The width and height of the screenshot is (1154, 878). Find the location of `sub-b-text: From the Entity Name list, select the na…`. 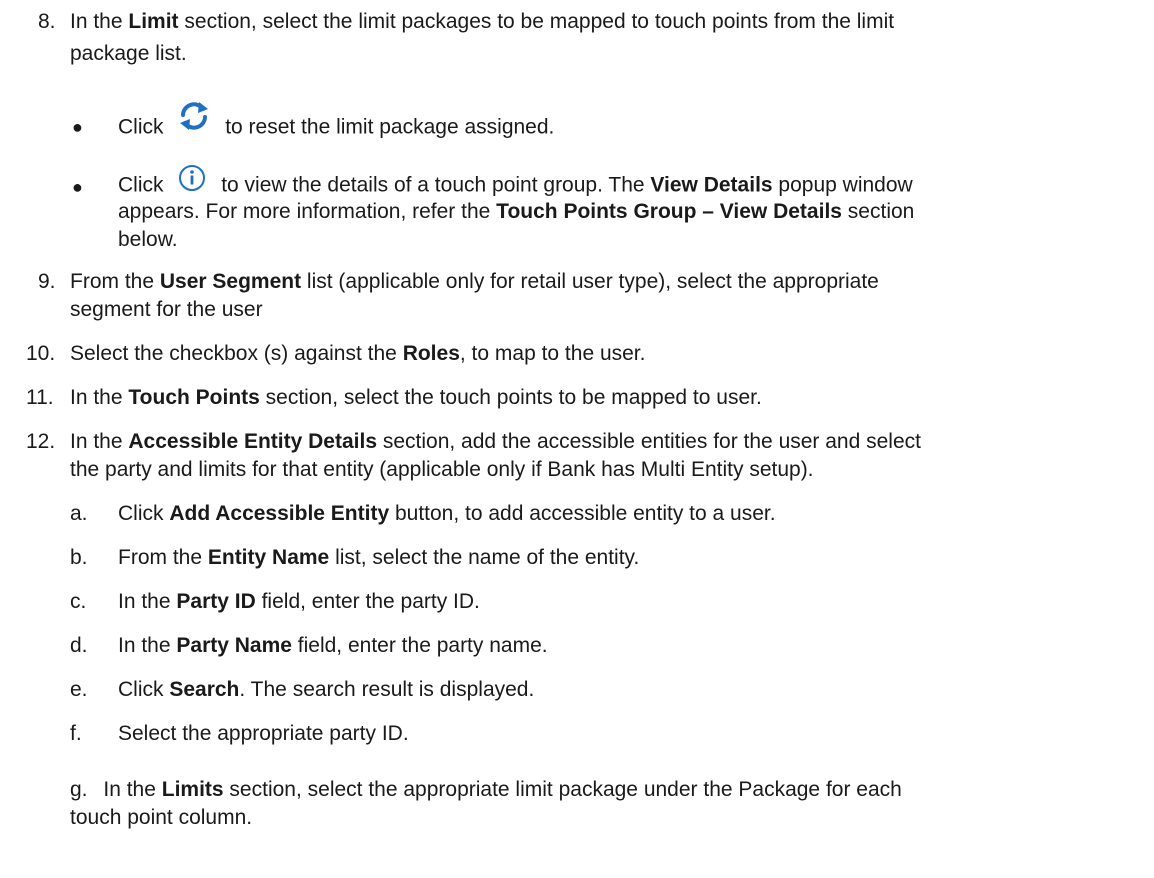

sub-b-text: From the Entity Name list, select the na… is located at coordinates (378, 558).